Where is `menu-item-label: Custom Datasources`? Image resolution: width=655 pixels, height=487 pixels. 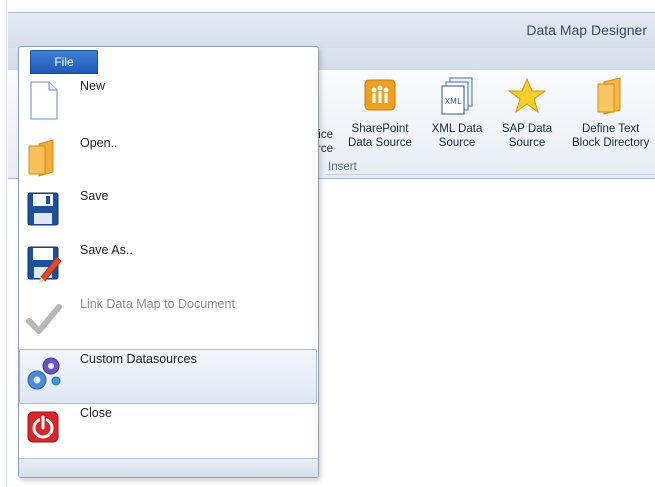
menu-item-label: Custom Datasources is located at coordinates (138, 359).